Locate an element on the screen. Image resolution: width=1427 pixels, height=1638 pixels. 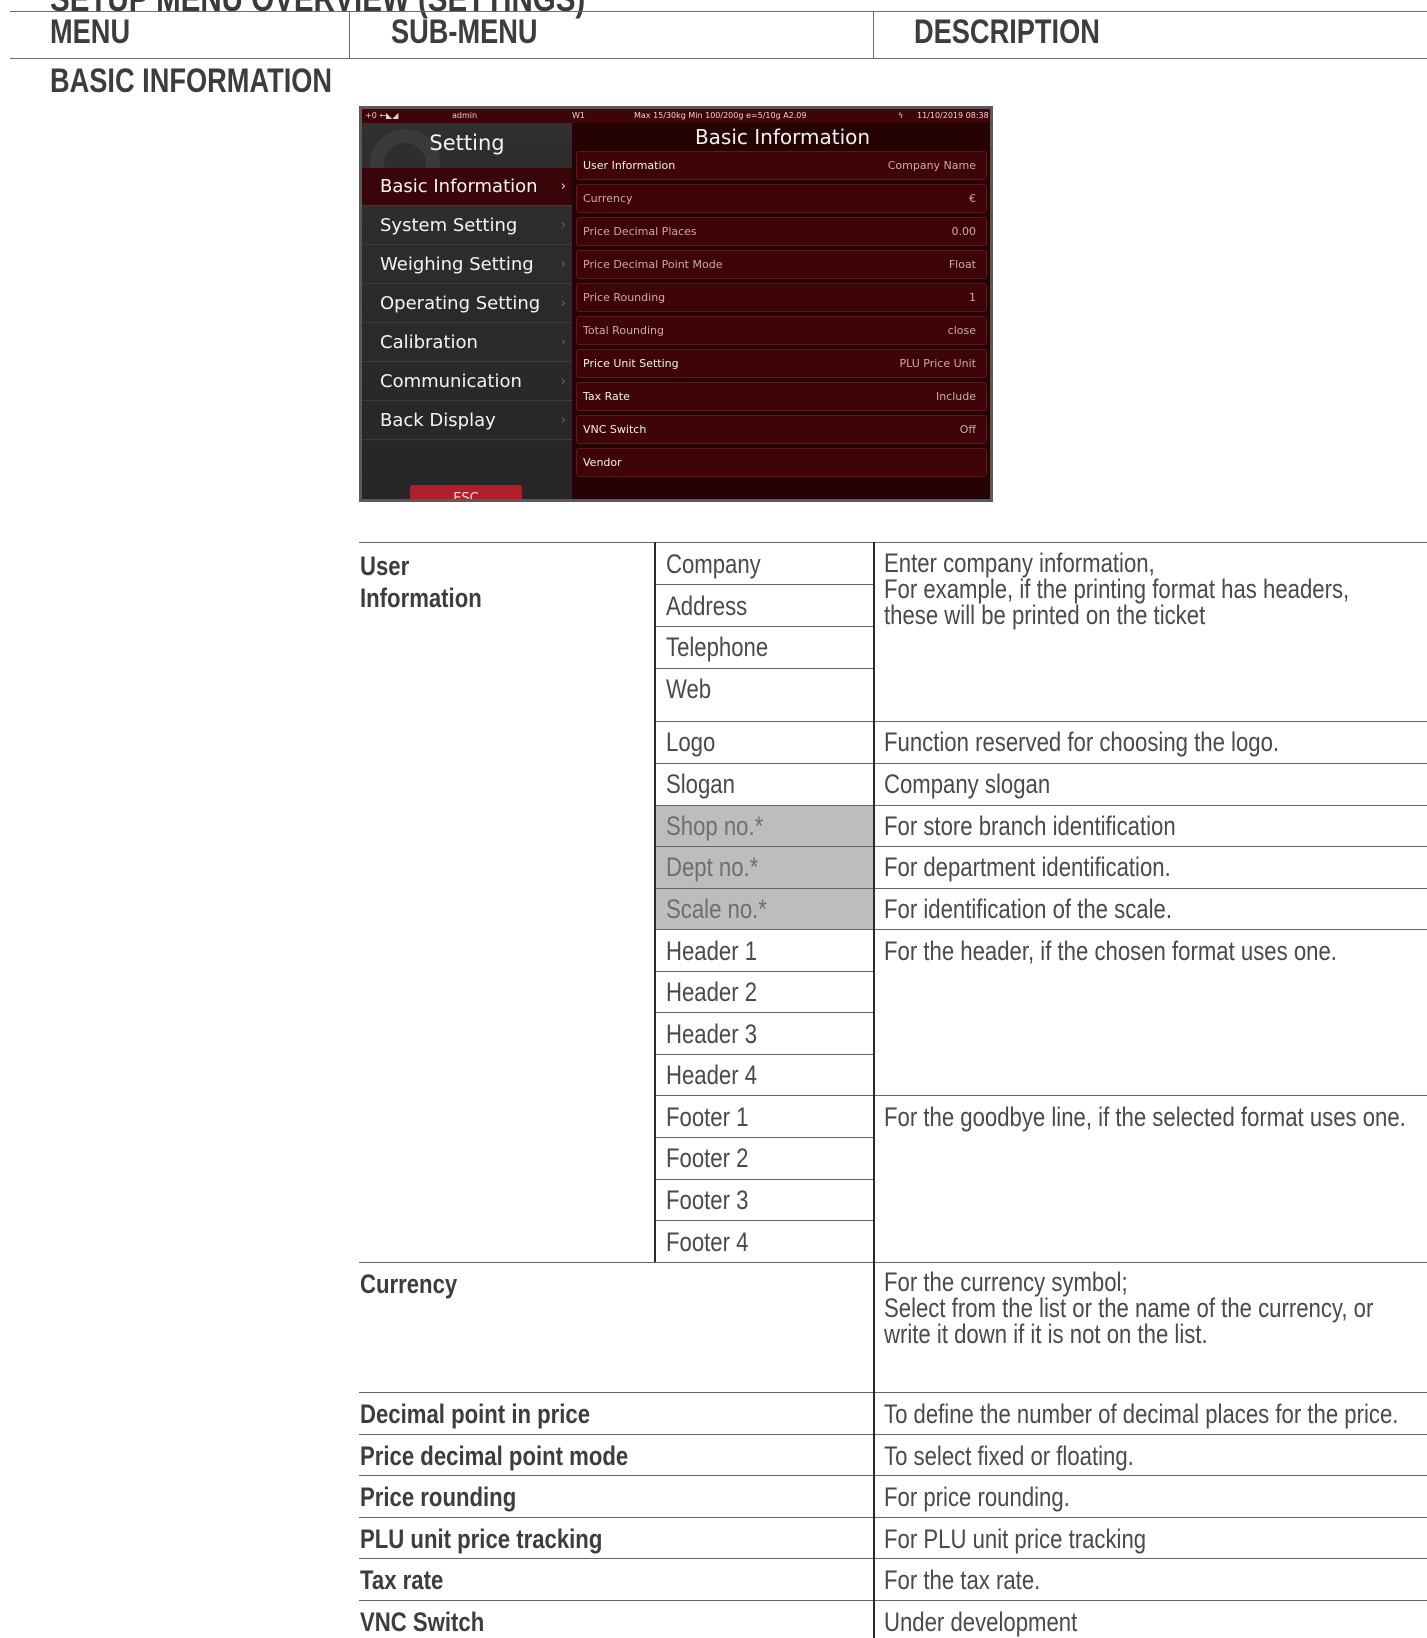
menu-tax-rate: Tax rate is located at coordinates (402, 1580).